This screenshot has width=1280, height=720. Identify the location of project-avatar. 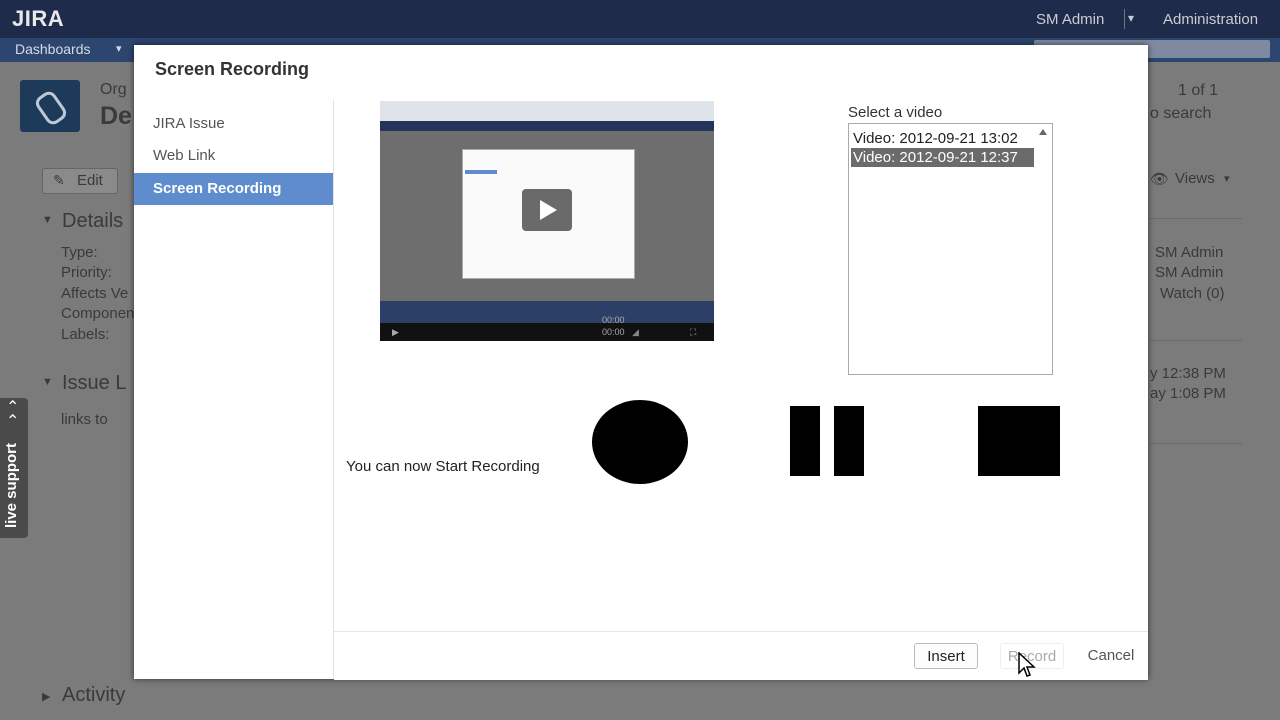
(50, 106).